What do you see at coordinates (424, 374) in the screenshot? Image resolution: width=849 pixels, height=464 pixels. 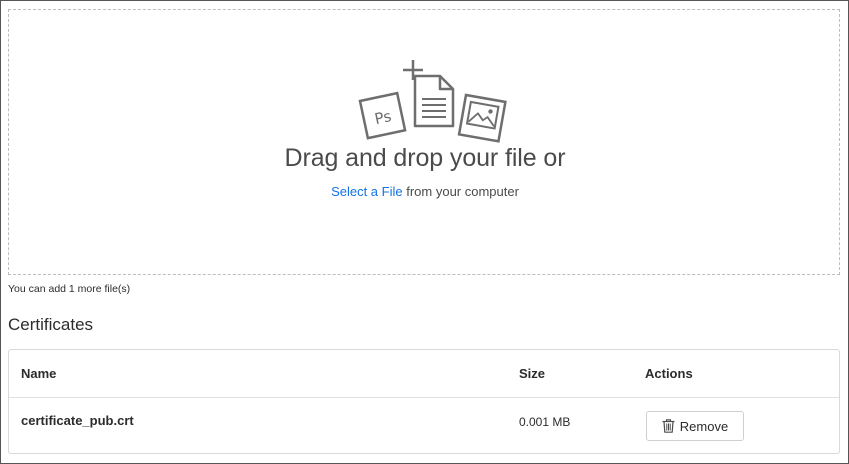 I see `table-header: Name Size Actions` at bounding box center [424, 374].